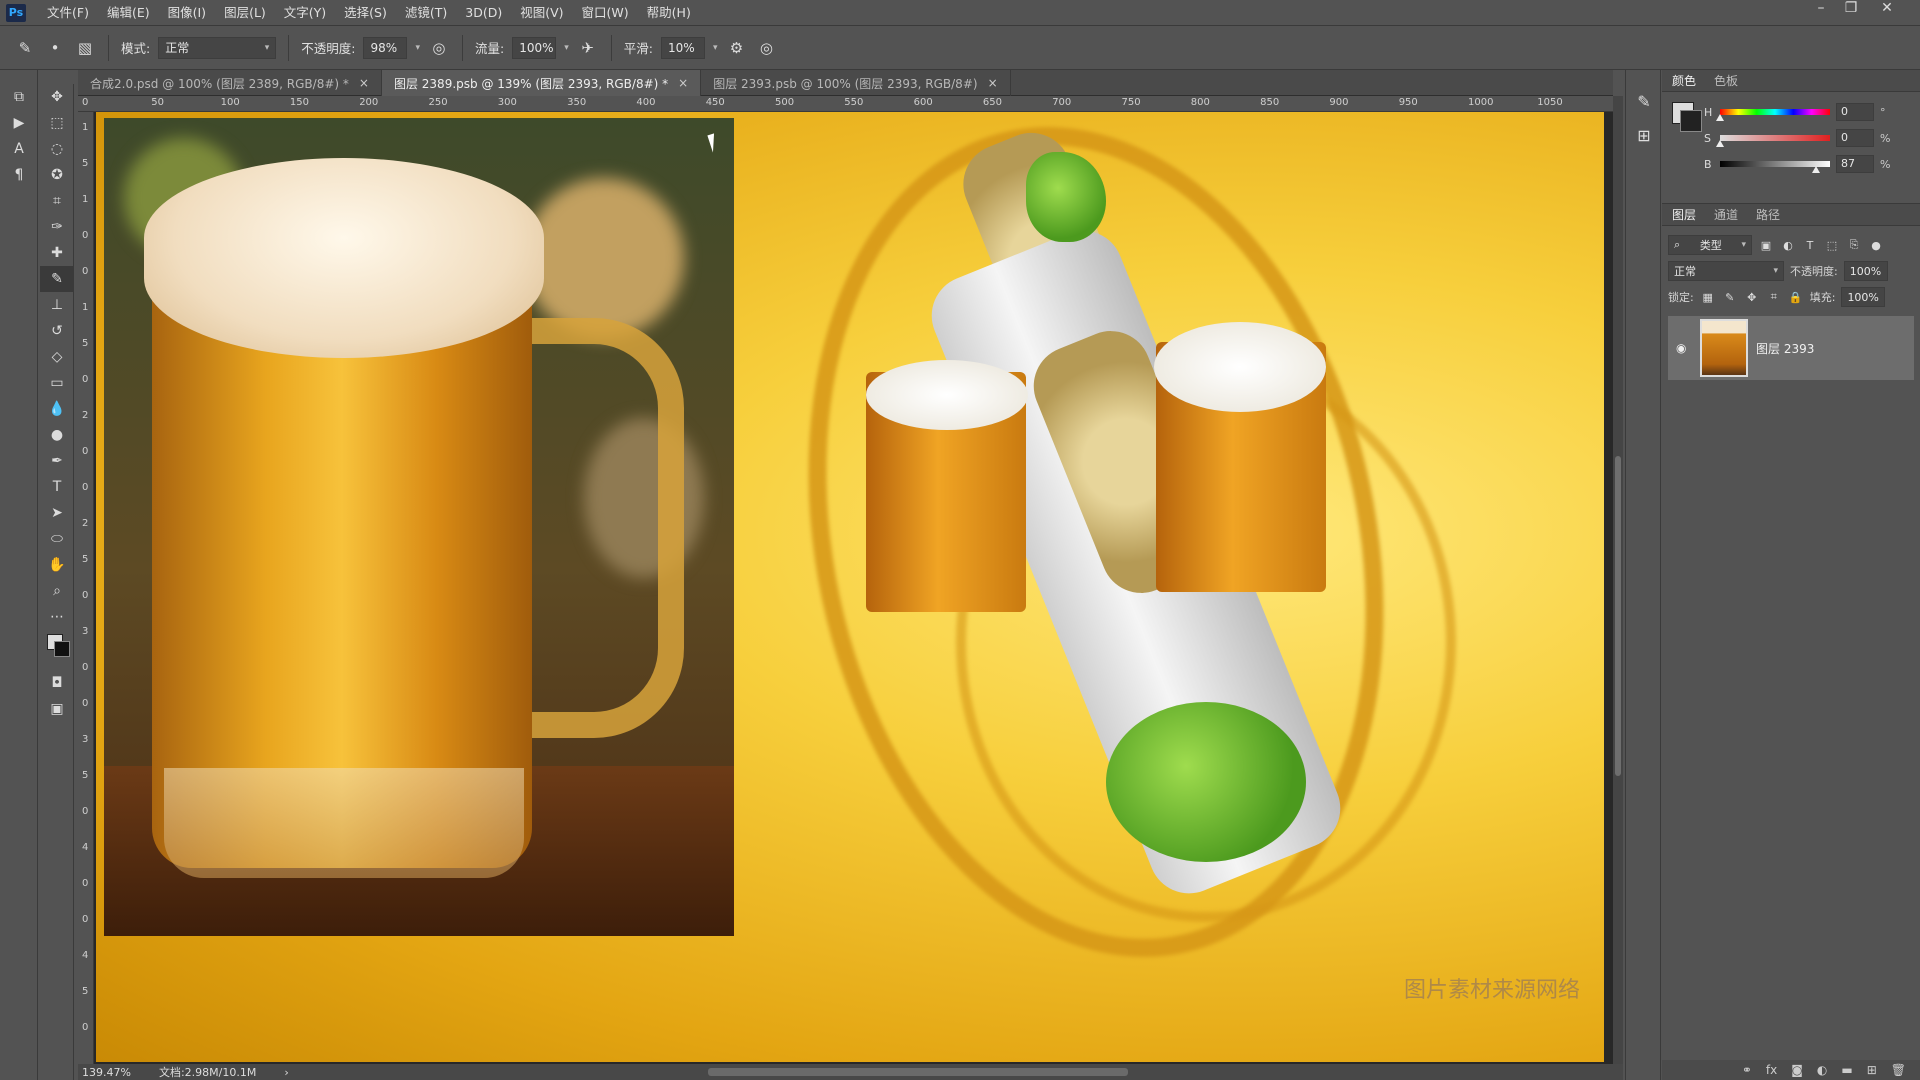  I want to click on shape-tool-icon: ⬭, so click(57, 539).